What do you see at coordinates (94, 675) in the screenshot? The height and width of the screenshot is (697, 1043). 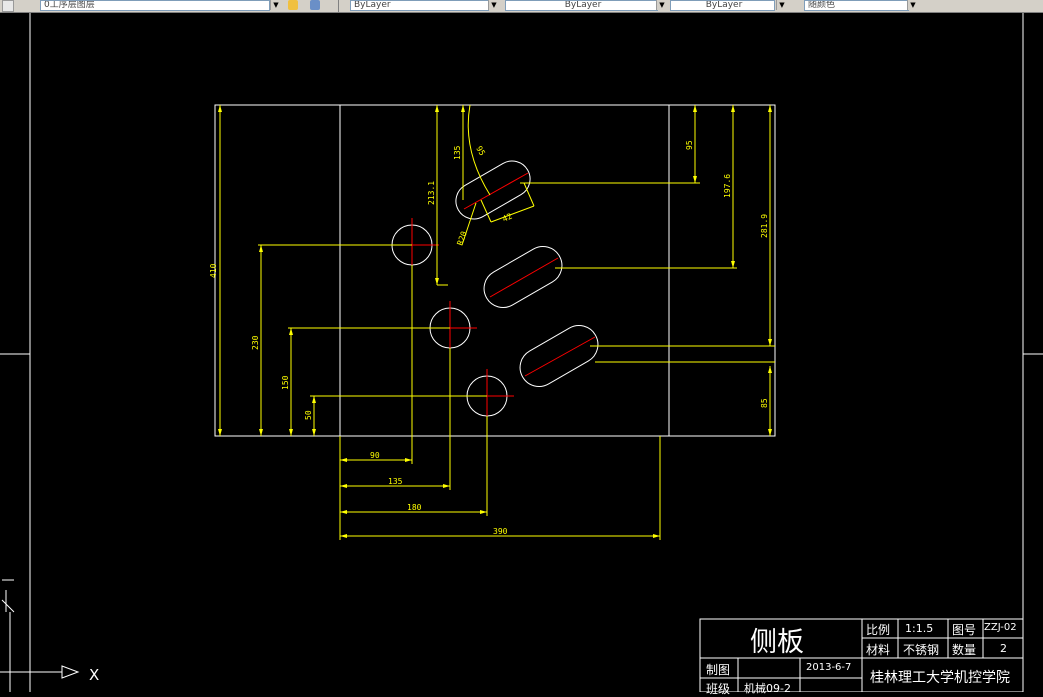 I see `ucs-x-label: X` at bounding box center [94, 675].